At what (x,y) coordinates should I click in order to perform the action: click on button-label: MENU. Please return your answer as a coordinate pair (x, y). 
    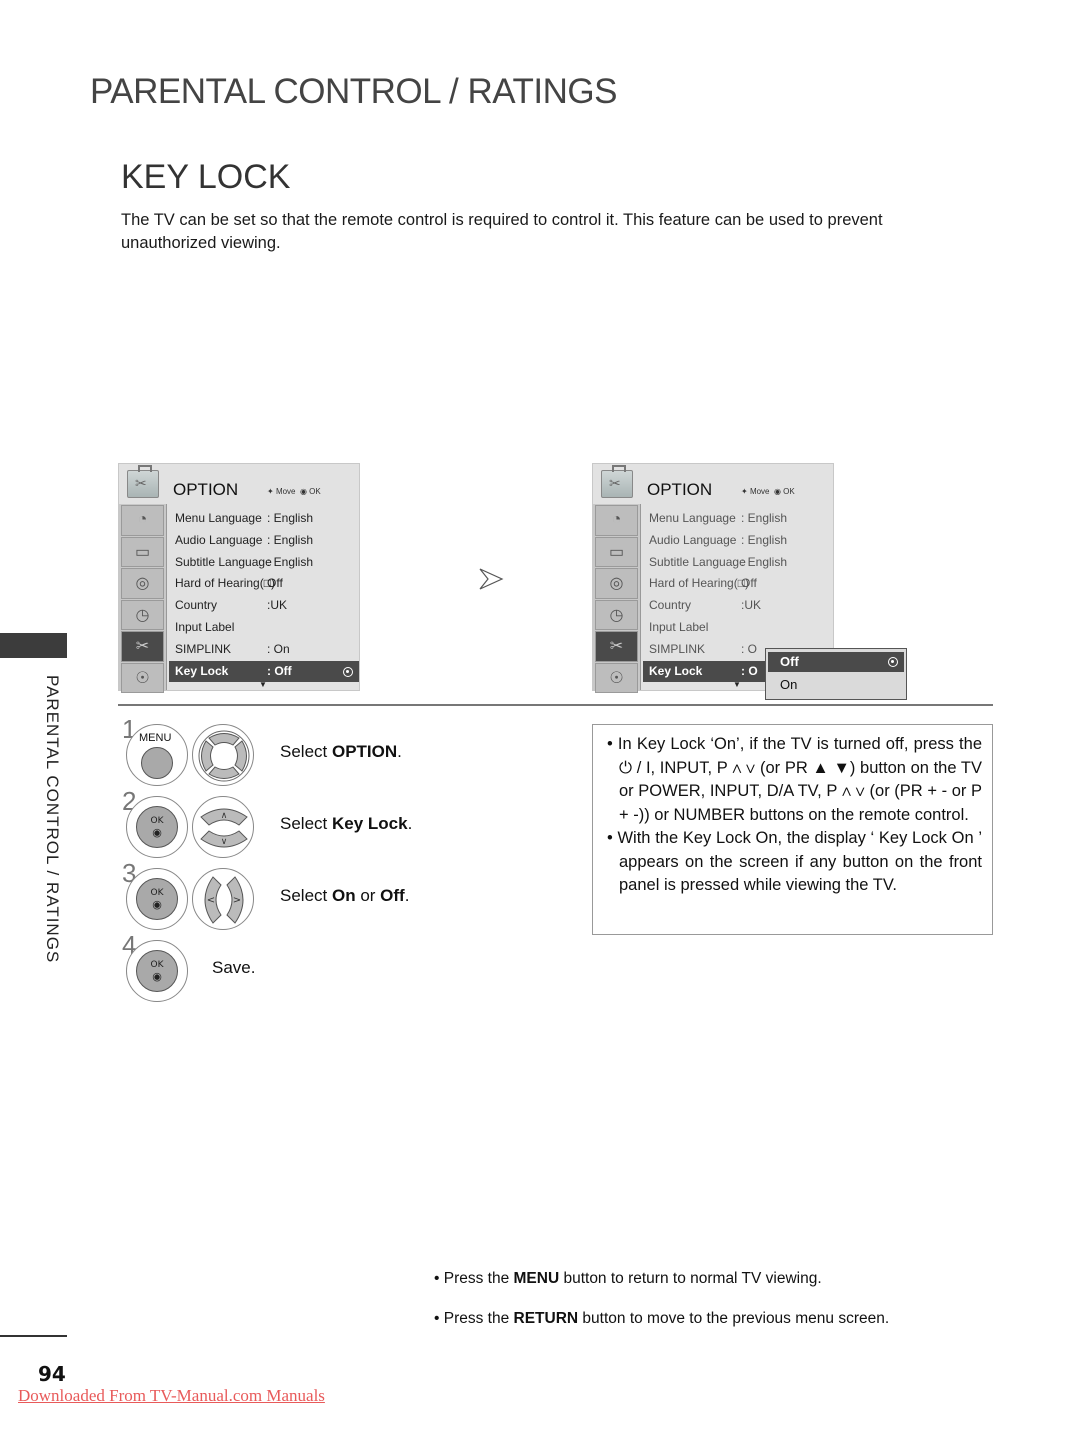
    Looking at the image, I should click on (155, 738).